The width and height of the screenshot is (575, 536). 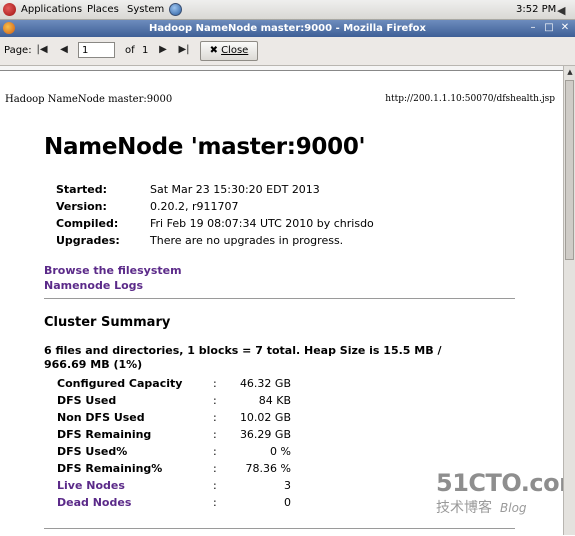 What do you see at coordinates (214, 50) in the screenshot?
I see `close-icon: ✖` at bounding box center [214, 50].